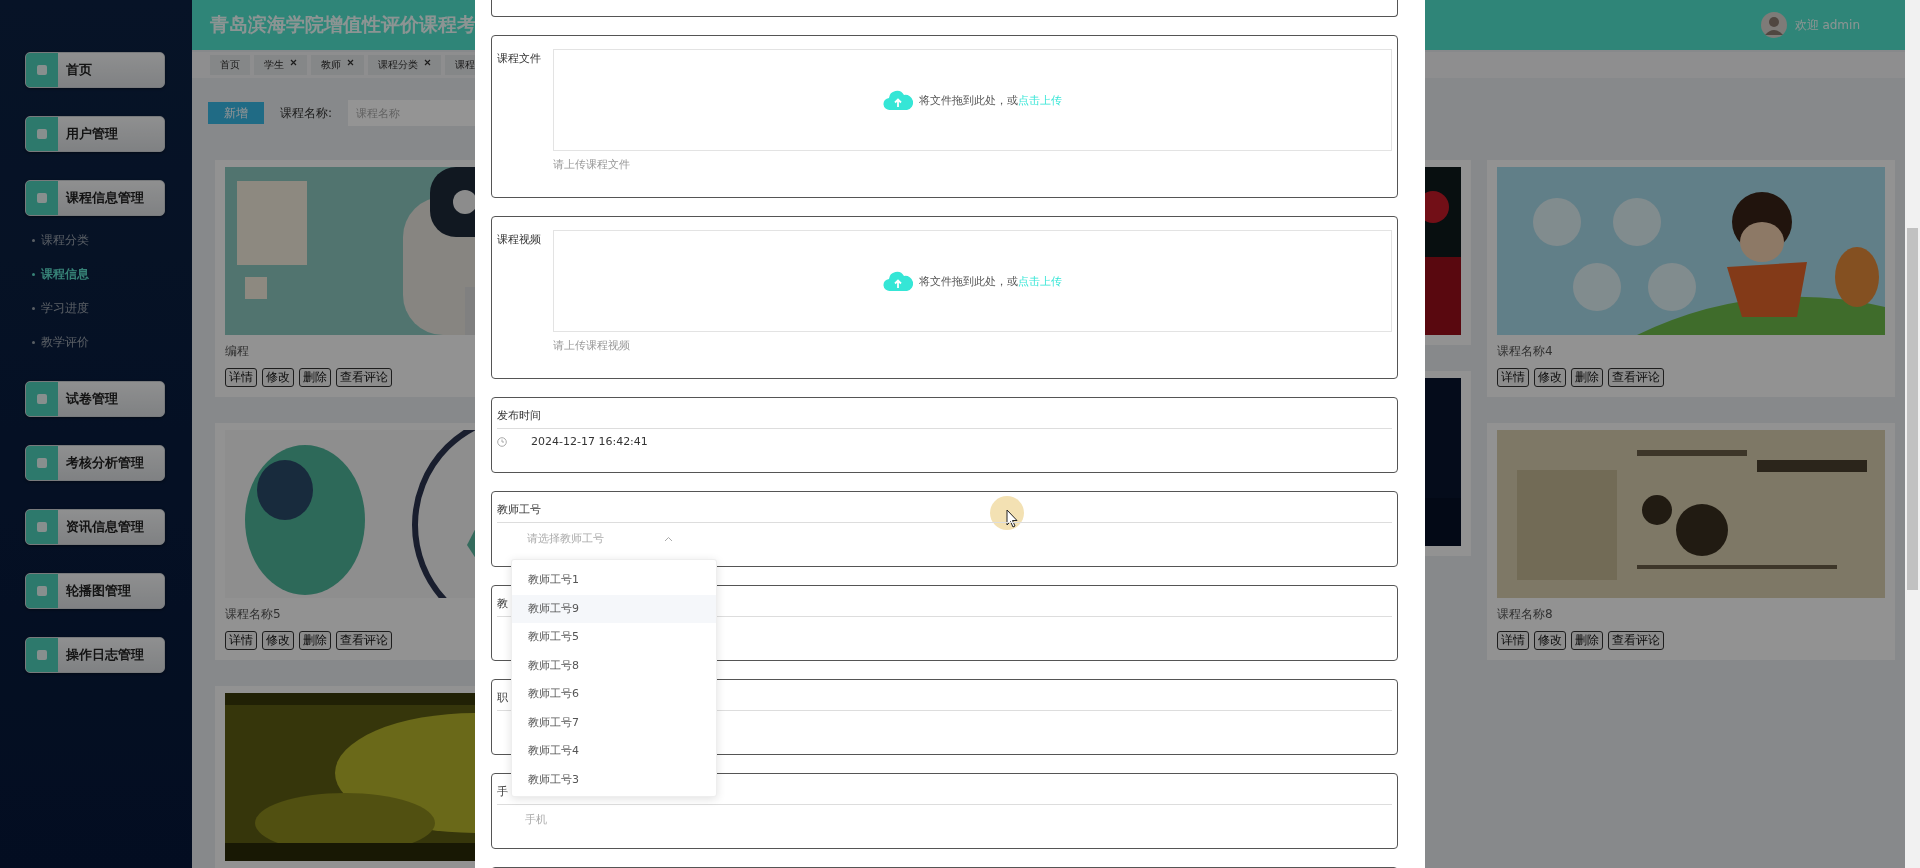 This screenshot has width=1920, height=868. I want to click on dropdown-option: 教师工号4, so click(614, 751).